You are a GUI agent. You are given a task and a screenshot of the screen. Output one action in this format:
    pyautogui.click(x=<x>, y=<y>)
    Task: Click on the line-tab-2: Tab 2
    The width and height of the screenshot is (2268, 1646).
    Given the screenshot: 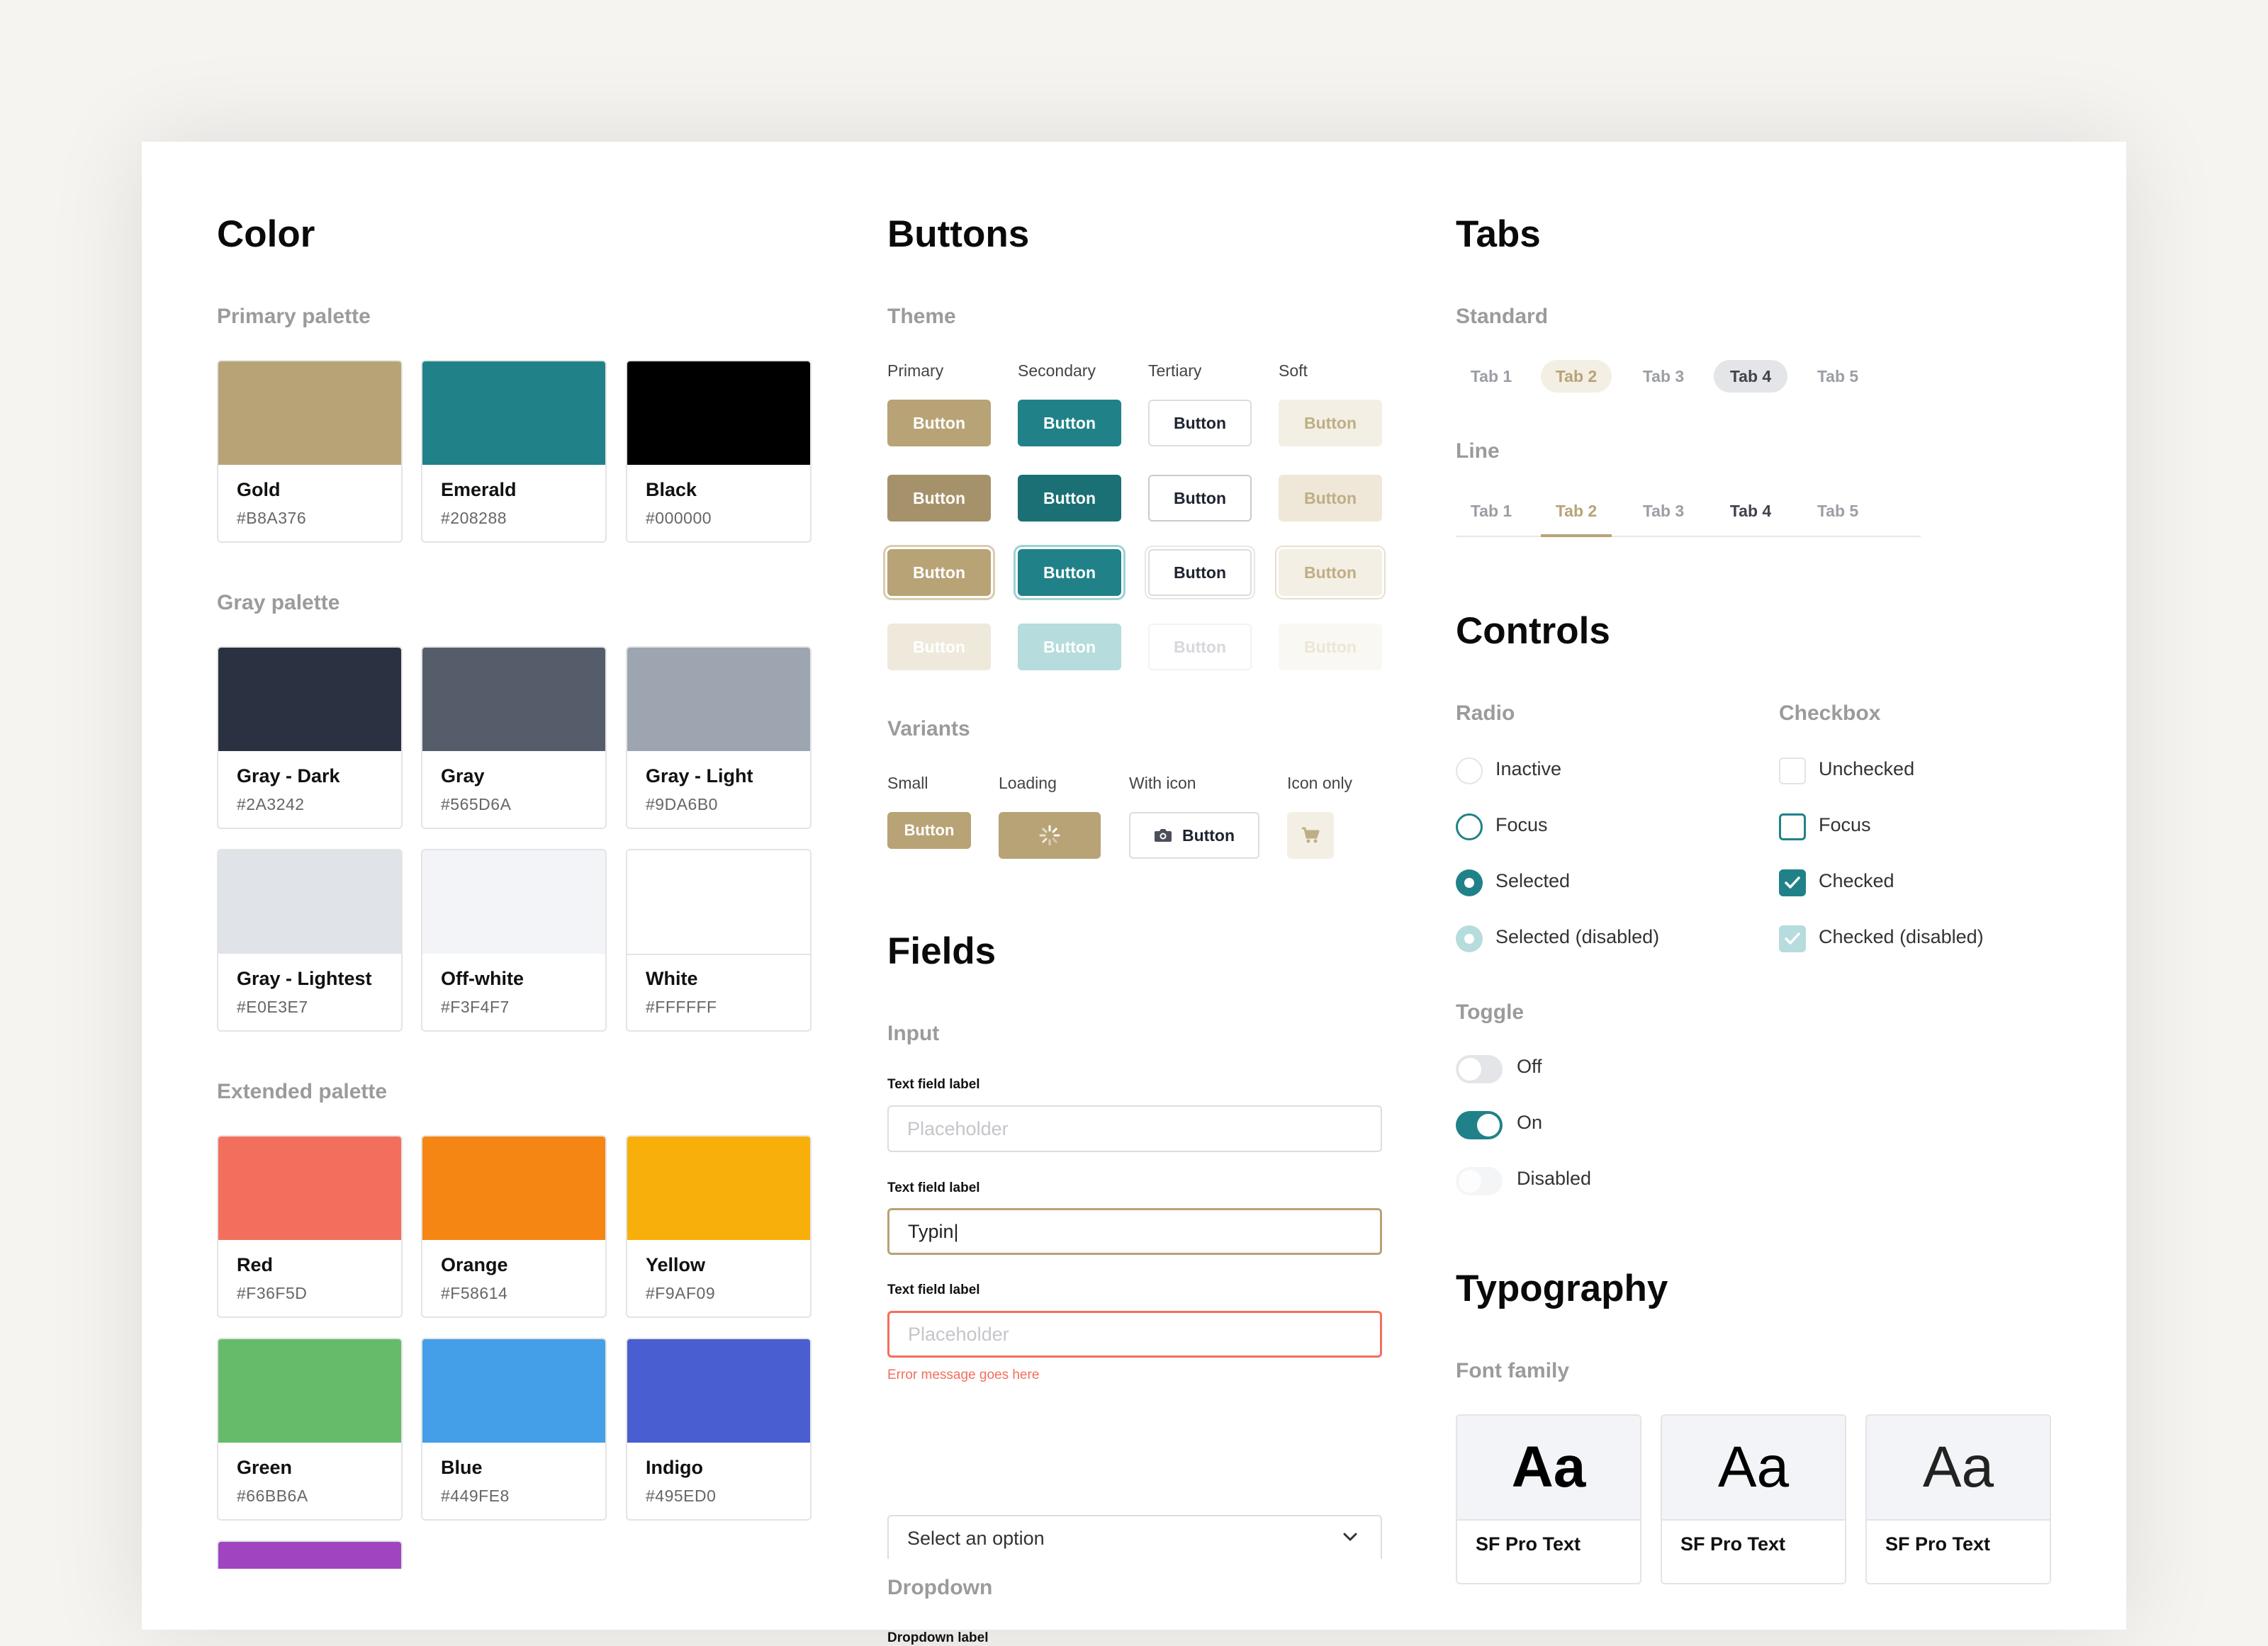 What is the action you would take?
    pyautogui.click(x=1576, y=511)
    